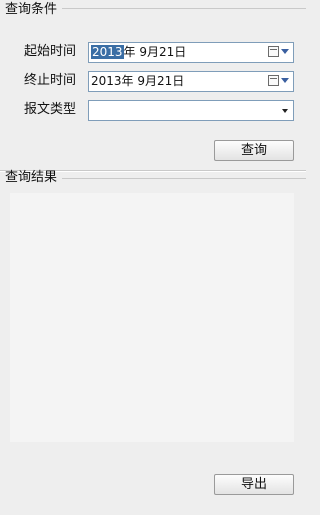 The width and height of the screenshot is (320, 515). Describe the element at coordinates (184, 8) in the screenshot. I see `query-conditions-divider` at that location.